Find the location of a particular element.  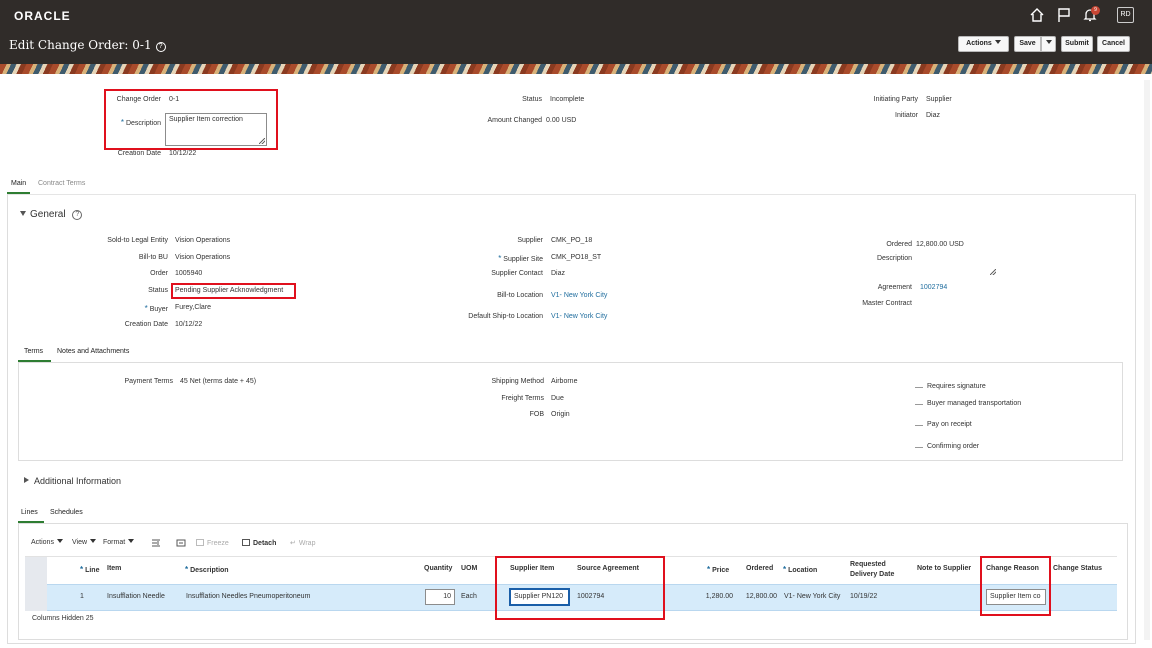

status-label: Status is located at coordinates (532, 99).